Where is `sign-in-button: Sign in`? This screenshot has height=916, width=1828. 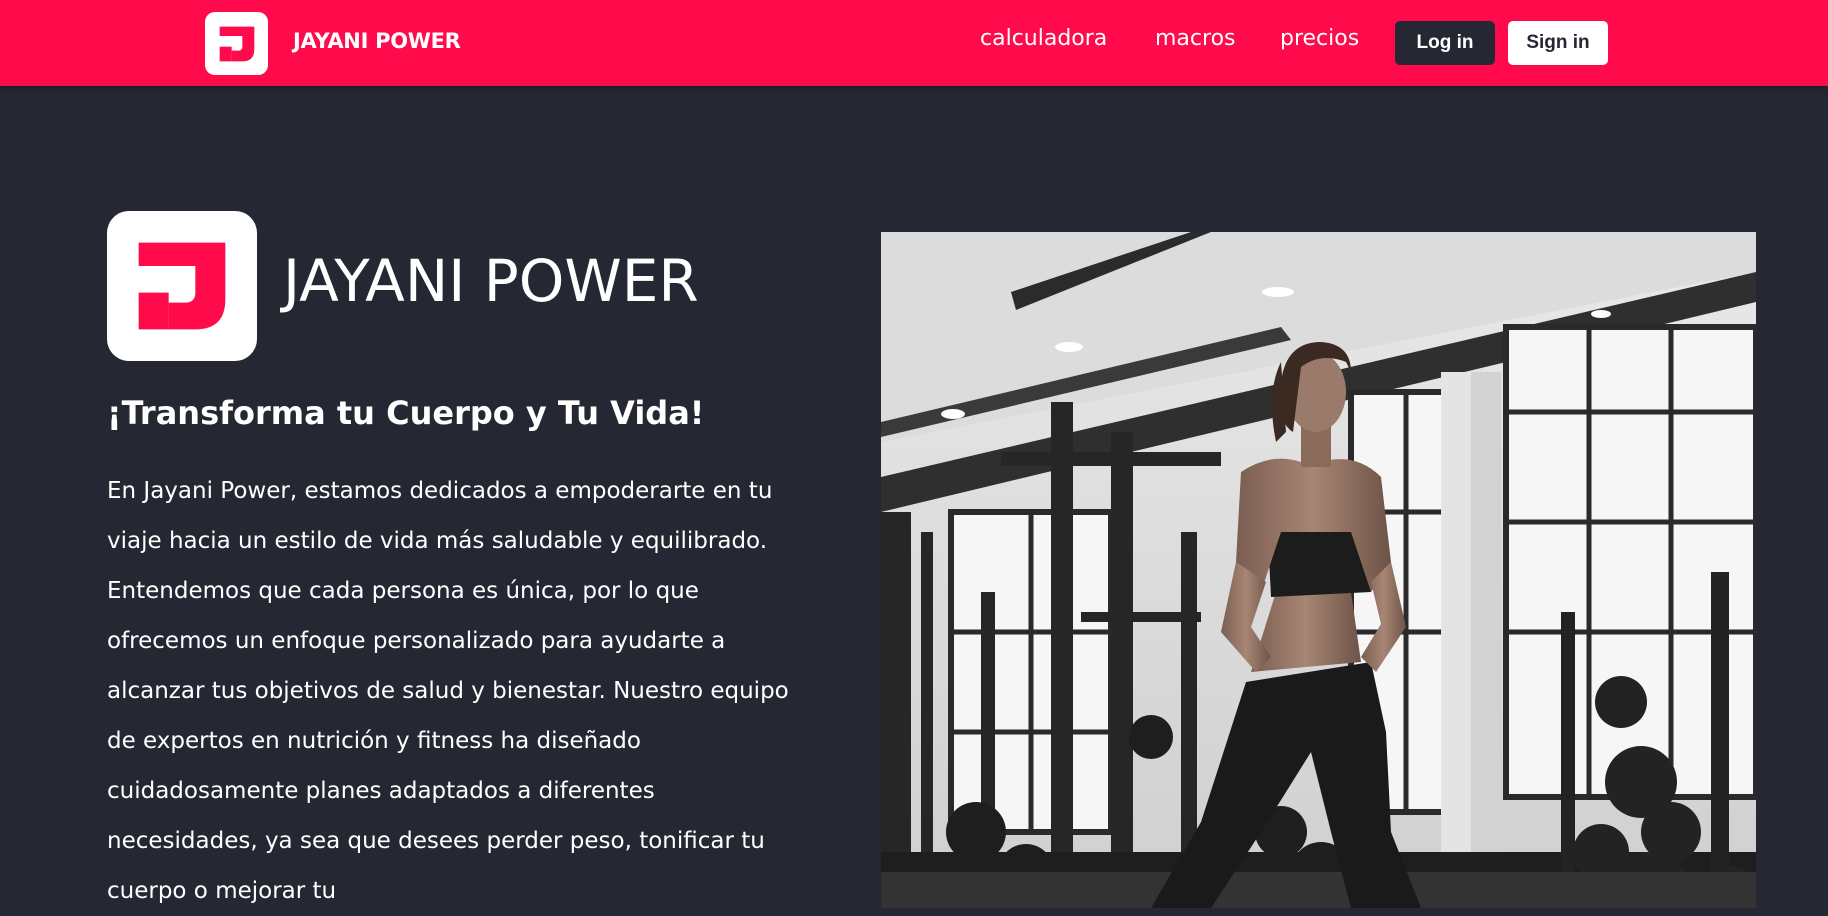 sign-in-button: Sign in is located at coordinates (1558, 43).